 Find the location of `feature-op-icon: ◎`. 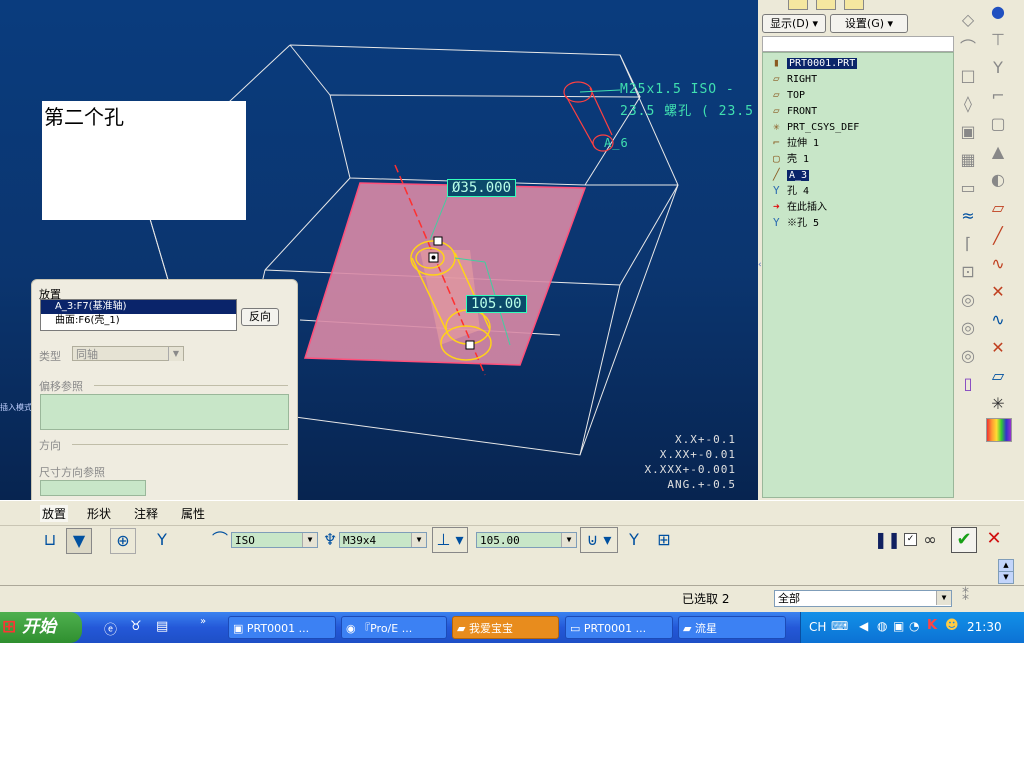

feature-op-icon: ◎ is located at coordinates (968, 300).